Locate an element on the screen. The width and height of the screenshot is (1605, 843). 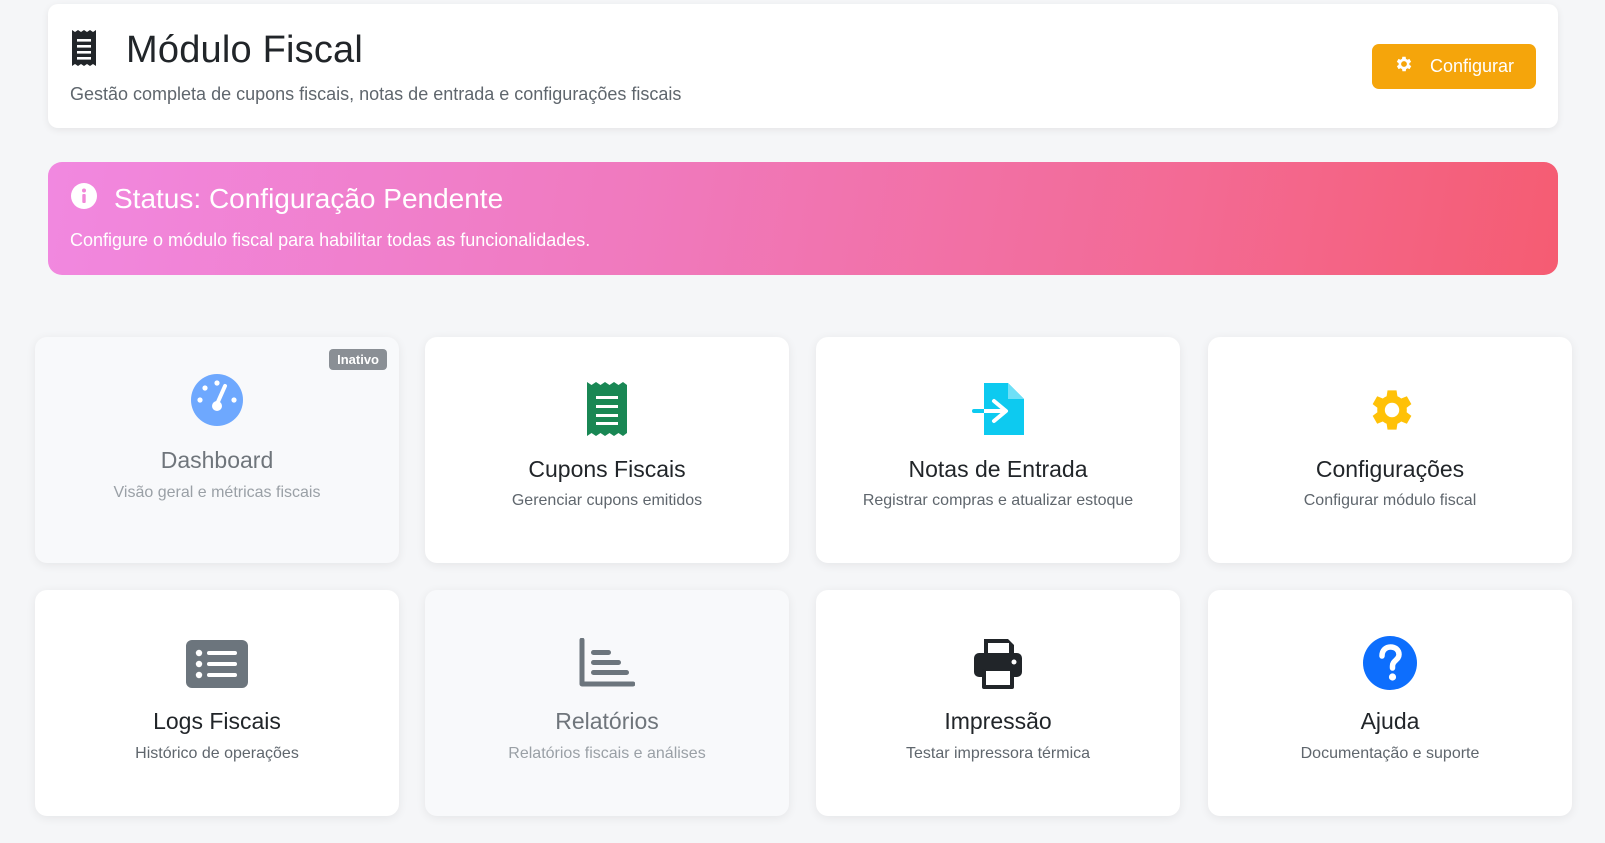
page-title: Módulo Fiscal is located at coordinates (245, 50).